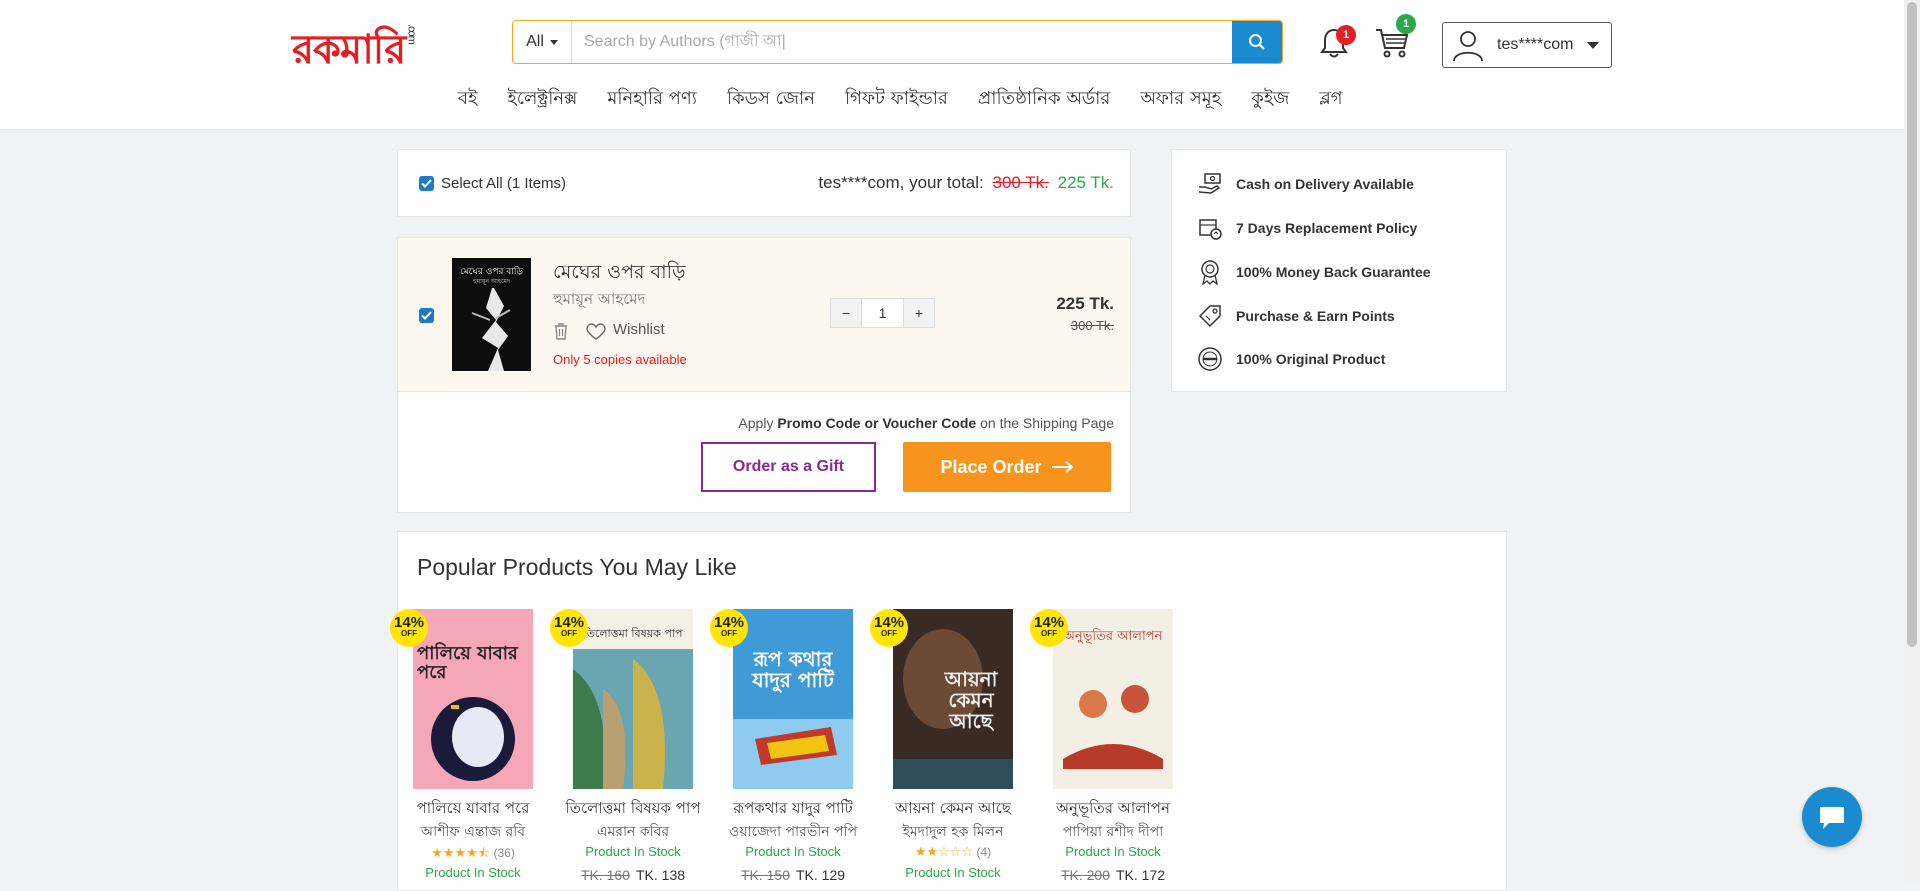 The height and width of the screenshot is (891, 1920). I want to click on star-rating-icon: ★★☆☆☆, so click(944, 851).